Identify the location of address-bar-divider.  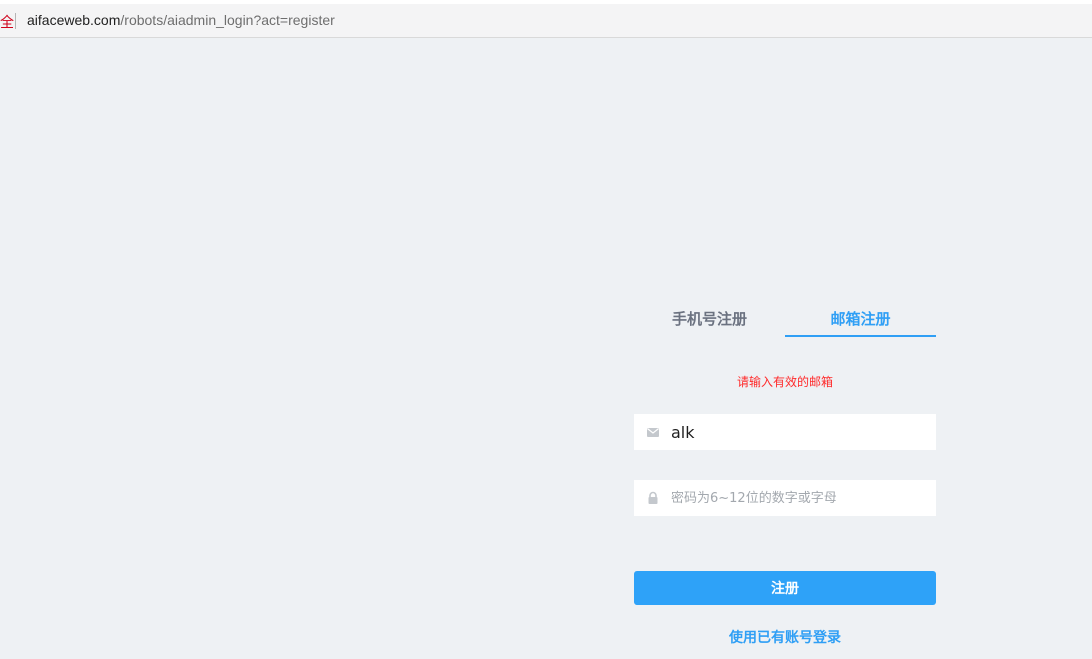
(15, 21).